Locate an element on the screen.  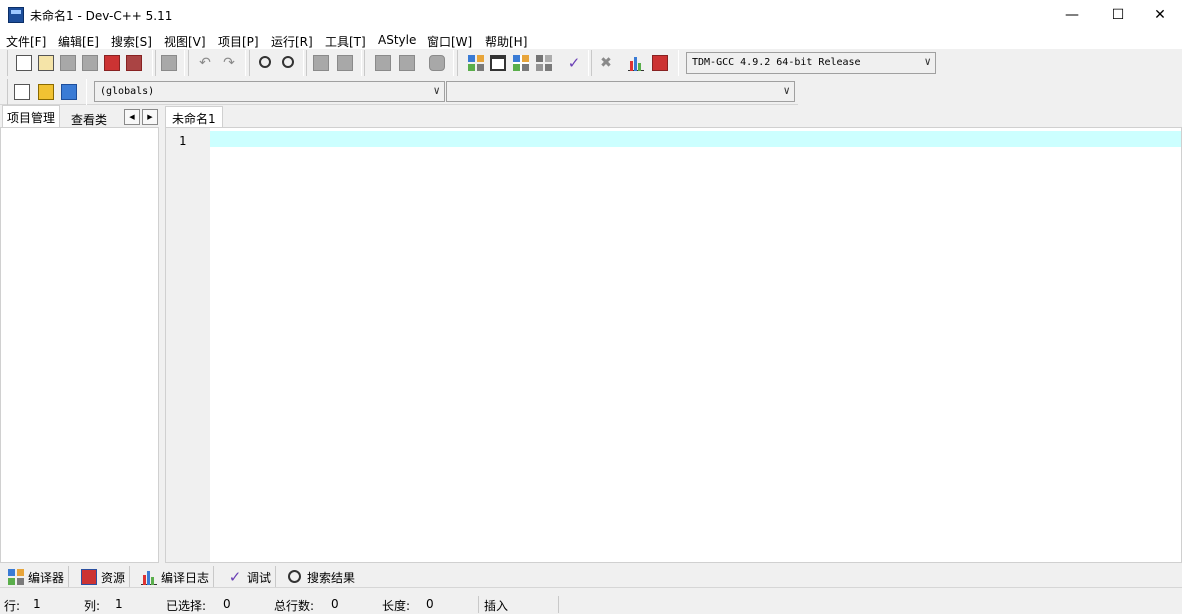
undo-icon: ↶ is located at coordinates (205, 63).